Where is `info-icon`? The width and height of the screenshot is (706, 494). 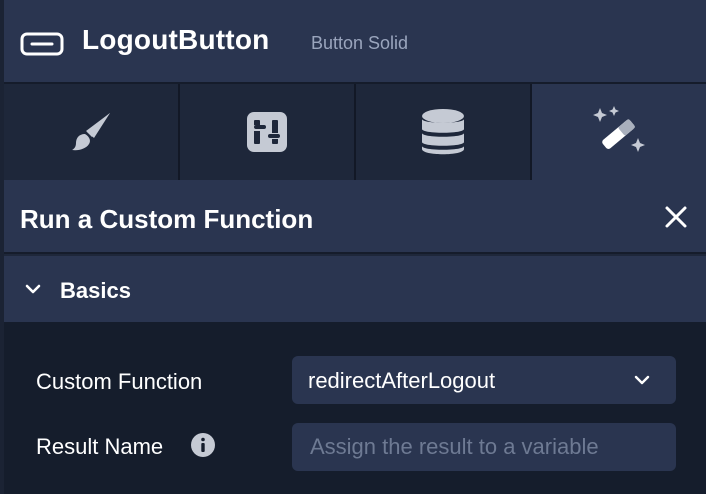
info-icon is located at coordinates (203, 445).